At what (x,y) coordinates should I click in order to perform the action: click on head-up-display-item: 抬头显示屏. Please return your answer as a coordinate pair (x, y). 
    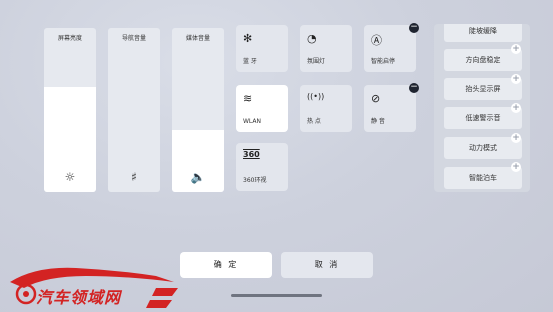
    Looking at the image, I should click on (483, 89).